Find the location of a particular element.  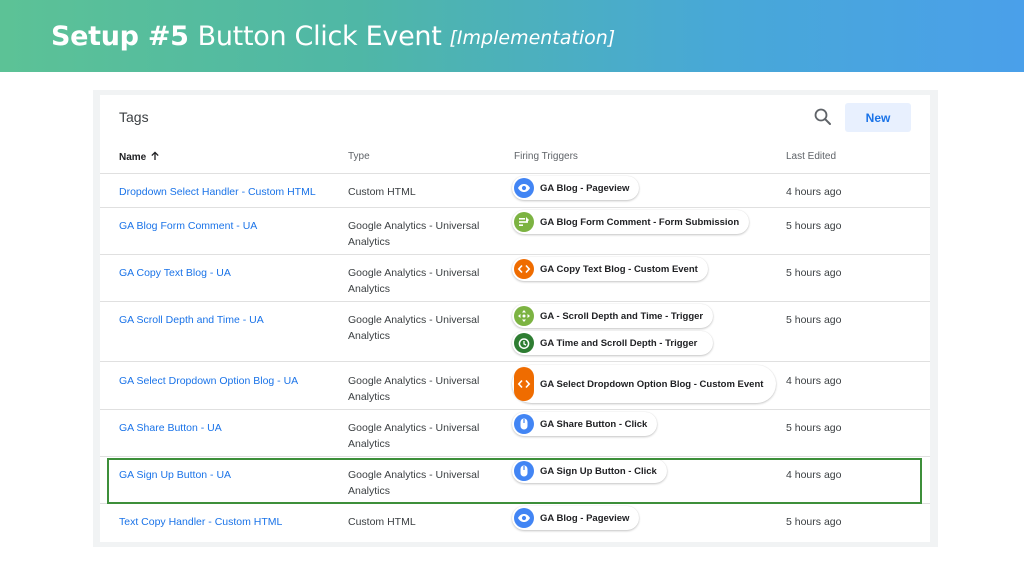

trigger-chip: GA - Scroll Depth and Time - Trigger is located at coordinates (613, 316).